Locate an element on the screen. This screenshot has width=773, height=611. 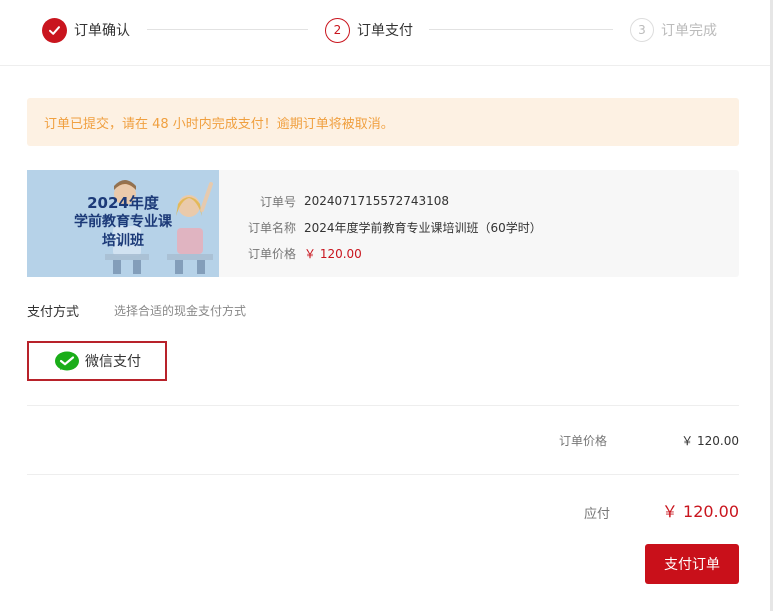
order-price-label: 订单价格 is located at coordinates (272, 253).